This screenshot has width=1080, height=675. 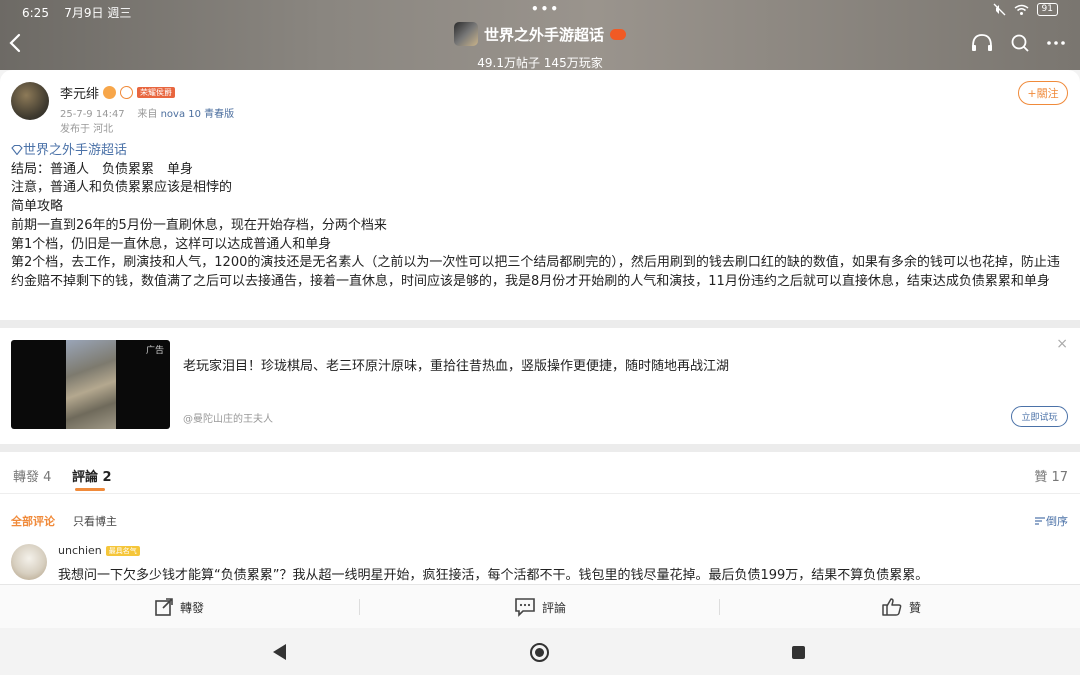 What do you see at coordinates (122, 188) in the screenshot?
I see `post-line: 注意，普通人和负债累累应该是相悖的` at bounding box center [122, 188].